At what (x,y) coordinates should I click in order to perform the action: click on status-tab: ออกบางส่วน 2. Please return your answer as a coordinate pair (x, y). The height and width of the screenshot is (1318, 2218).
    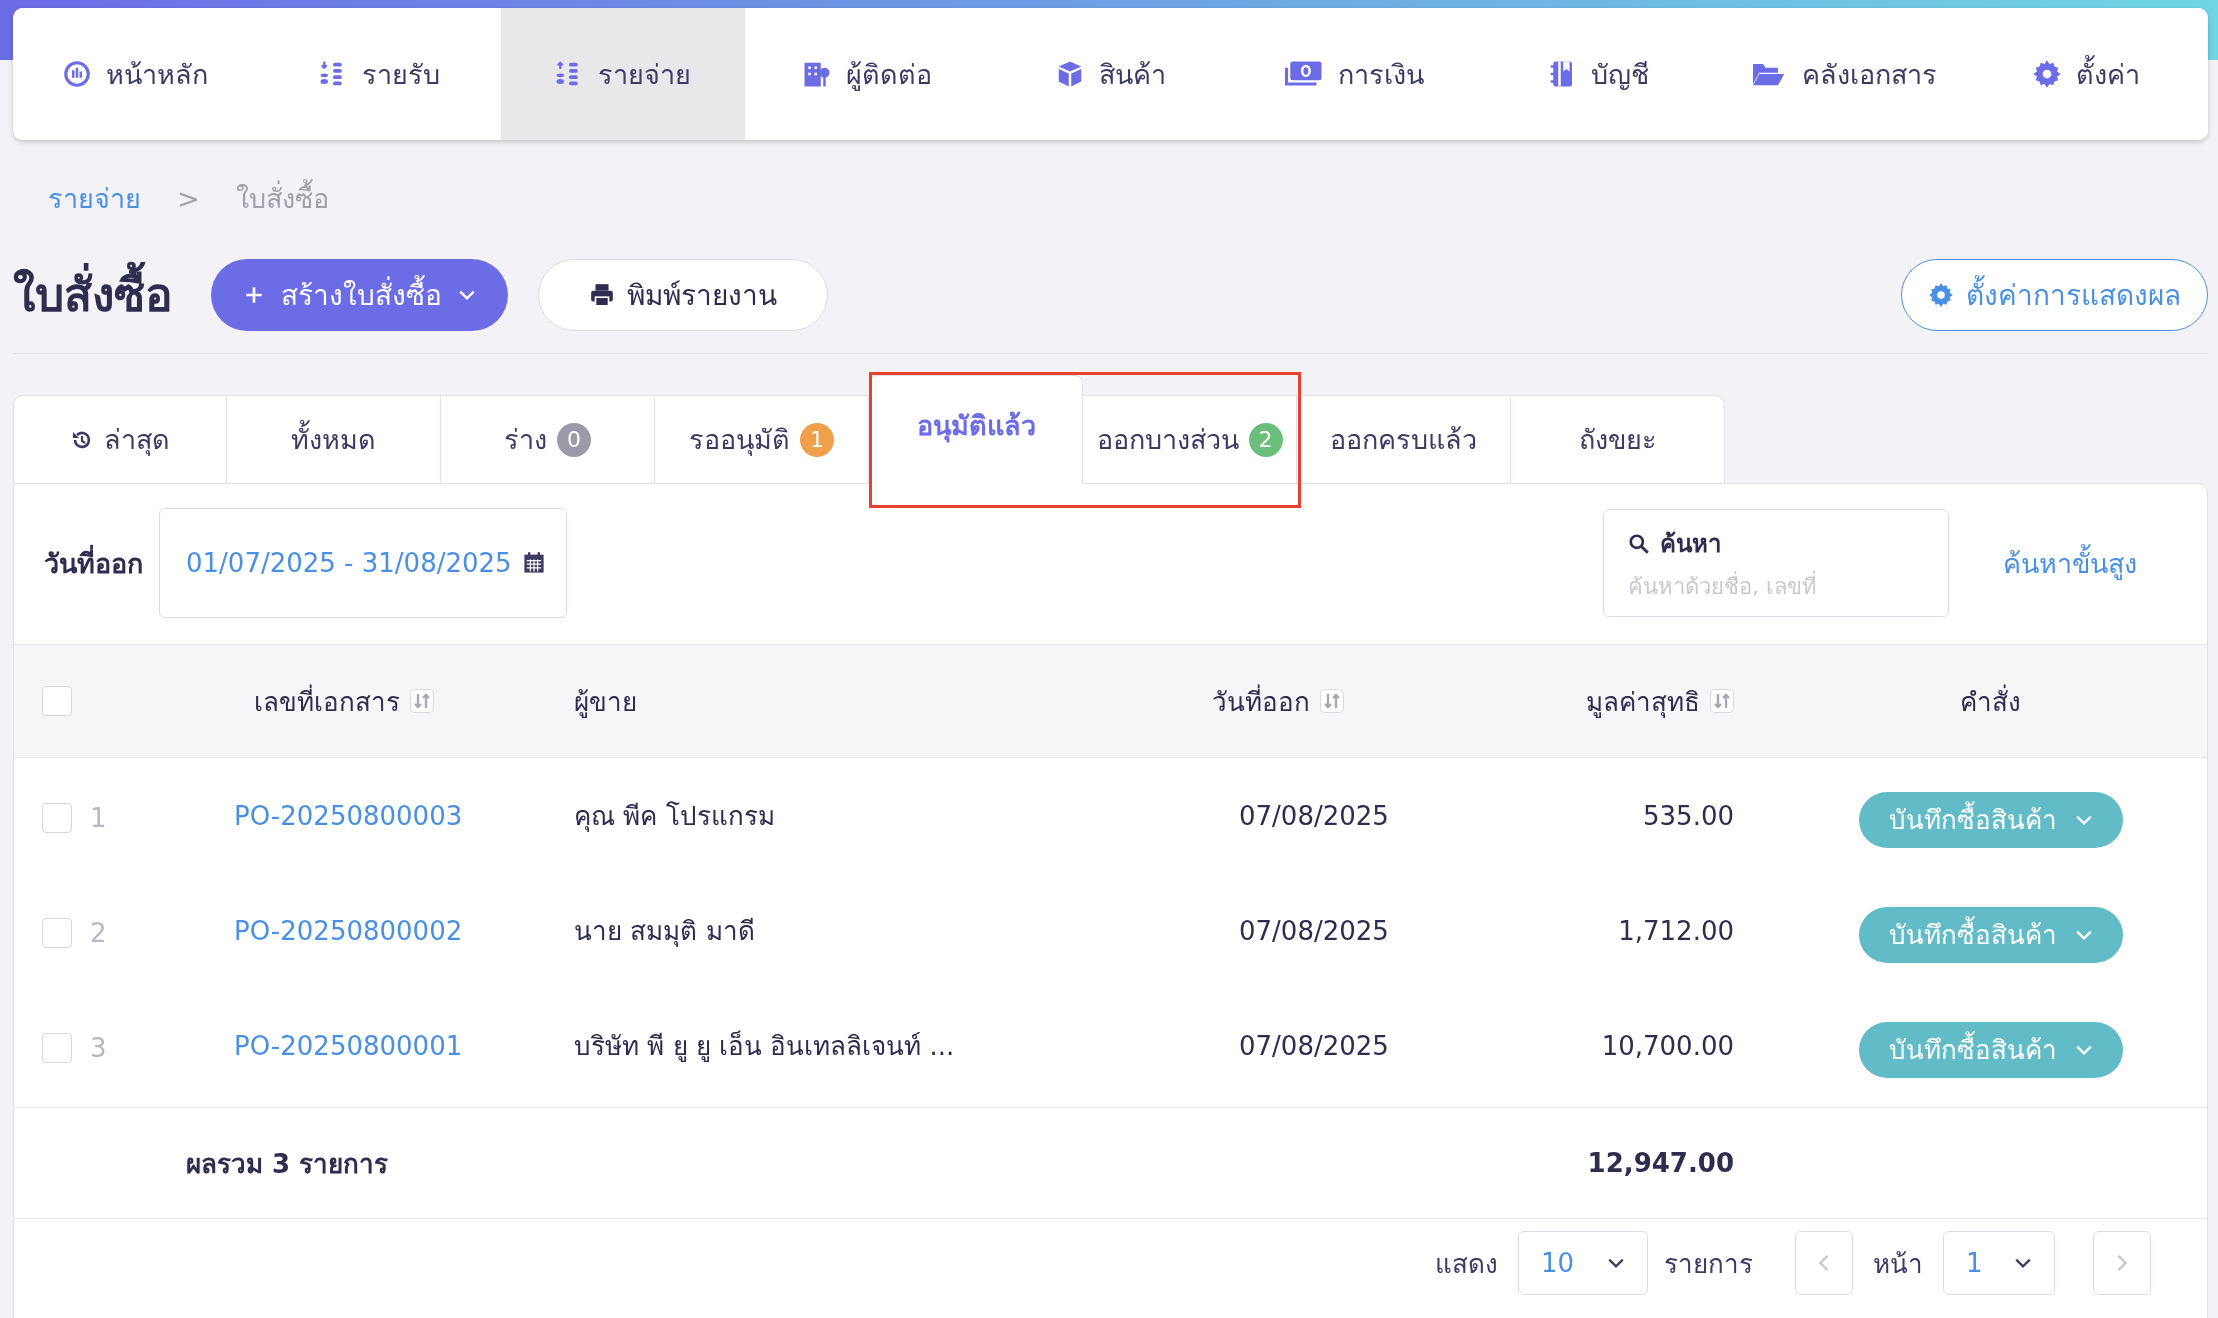
    Looking at the image, I should click on (1190, 439).